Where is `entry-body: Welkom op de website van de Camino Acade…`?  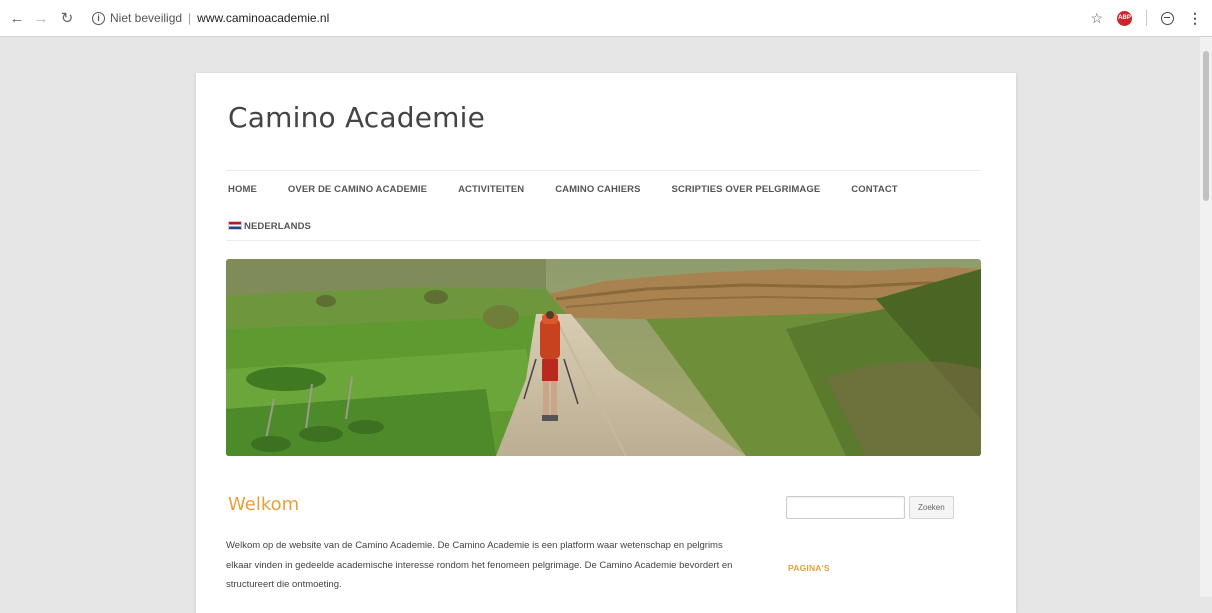 entry-body: Welkom op de website van de Camino Acade… is located at coordinates (479, 565).